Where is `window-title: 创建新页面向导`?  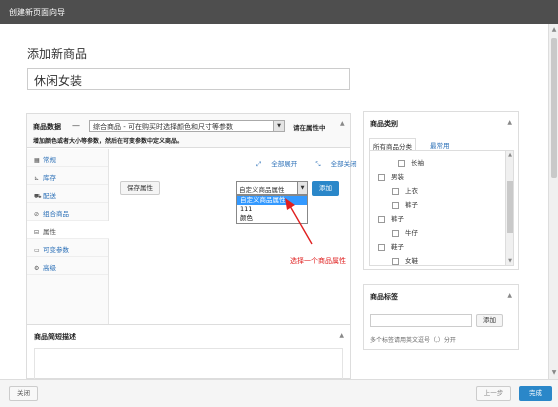 window-title: 创建新页面向导 is located at coordinates (37, 12).